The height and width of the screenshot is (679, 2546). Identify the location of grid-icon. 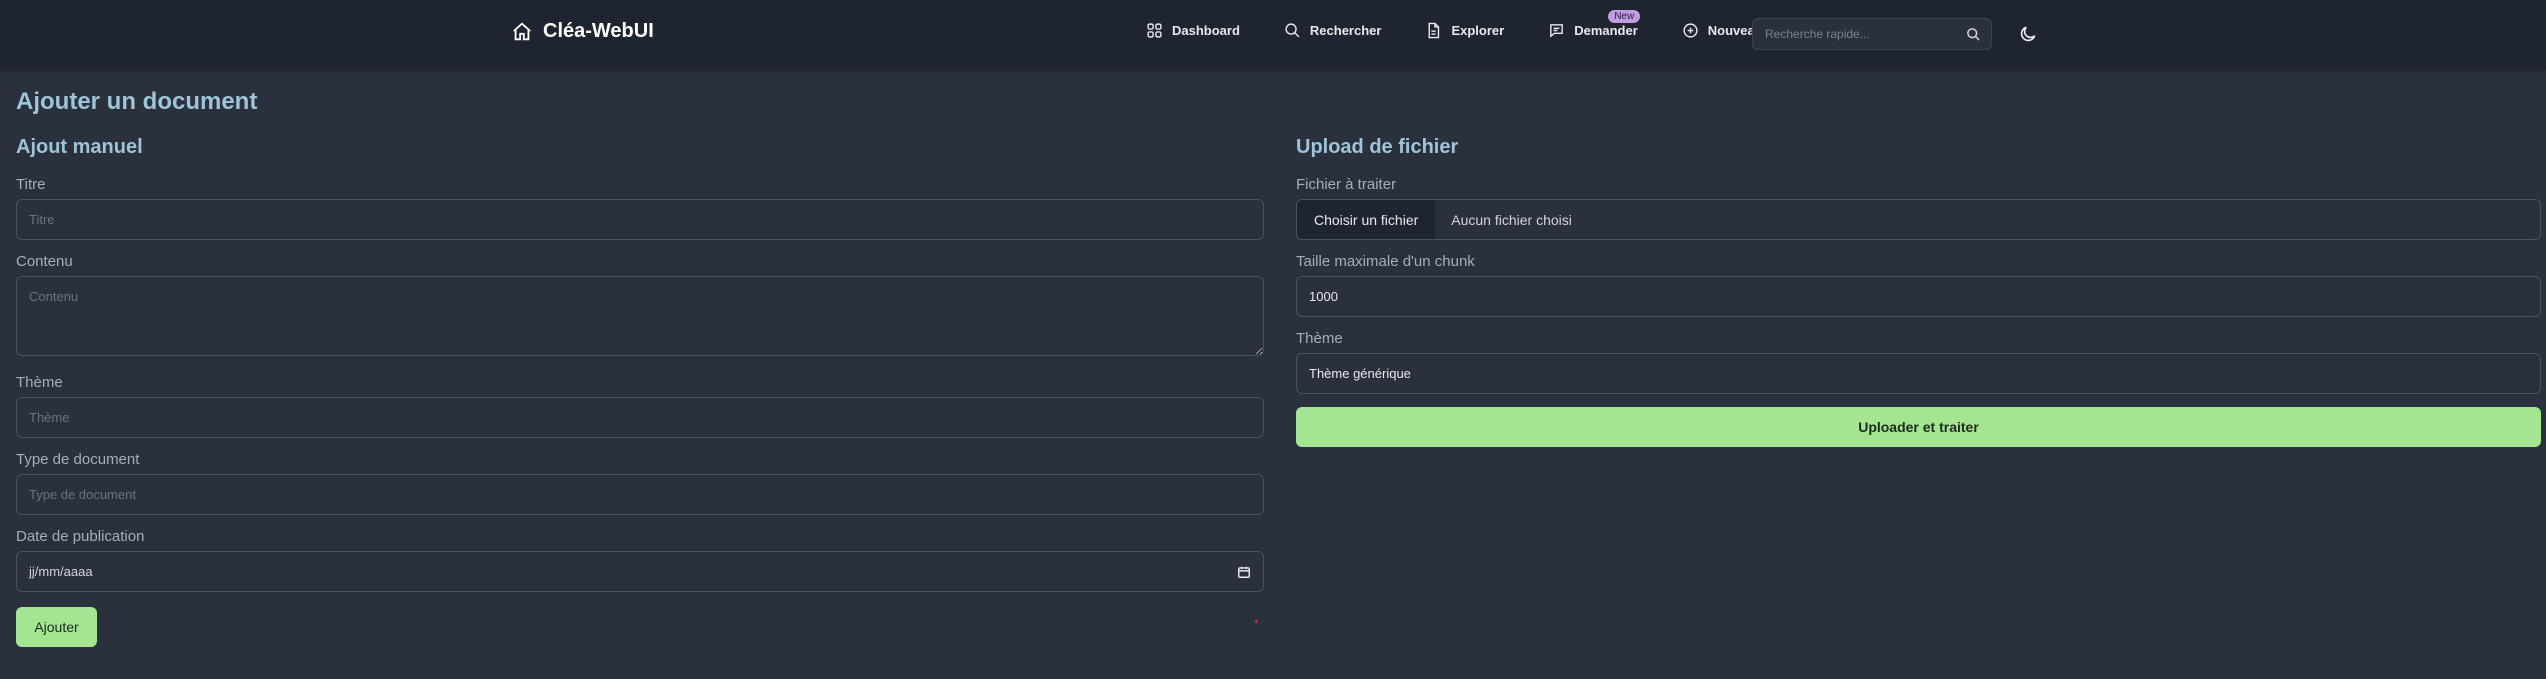
(1154, 30).